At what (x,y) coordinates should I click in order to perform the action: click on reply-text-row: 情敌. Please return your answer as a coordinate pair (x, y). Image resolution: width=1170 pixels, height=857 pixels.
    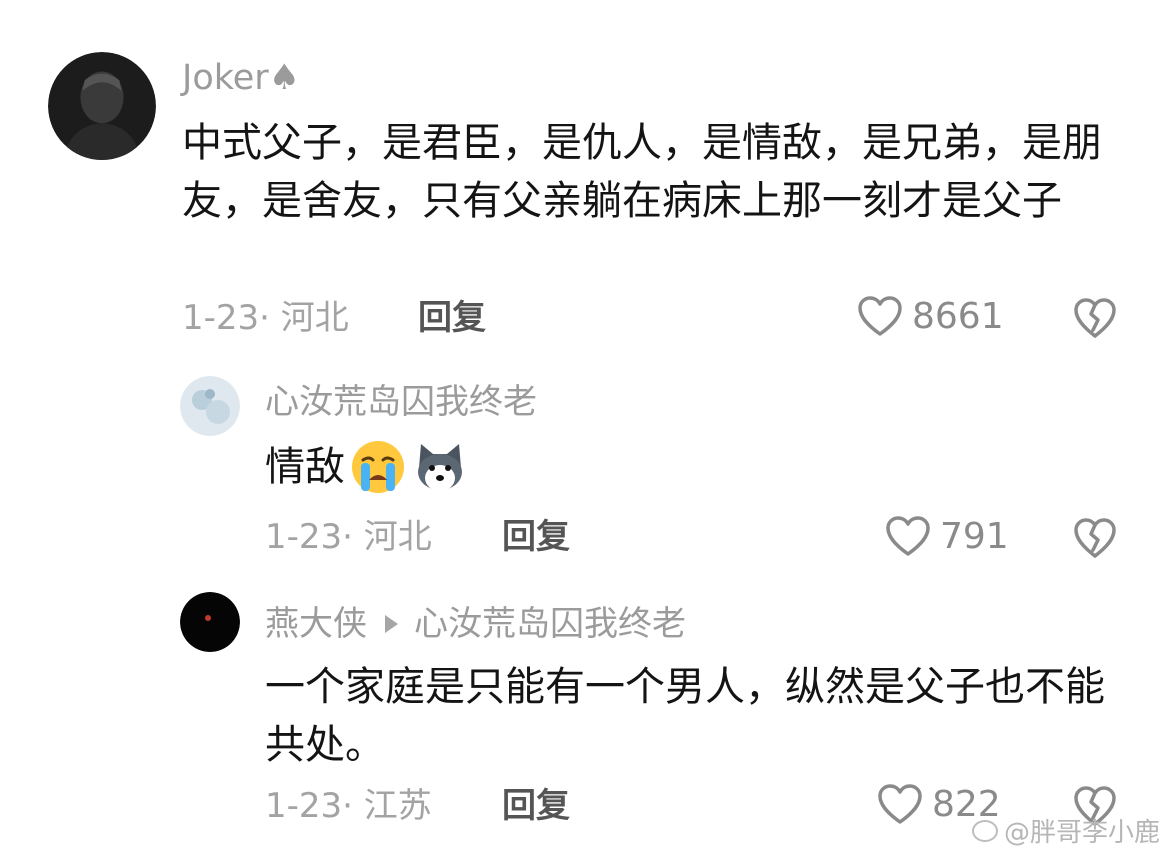
    Looking at the image, I should click on (367, 467).